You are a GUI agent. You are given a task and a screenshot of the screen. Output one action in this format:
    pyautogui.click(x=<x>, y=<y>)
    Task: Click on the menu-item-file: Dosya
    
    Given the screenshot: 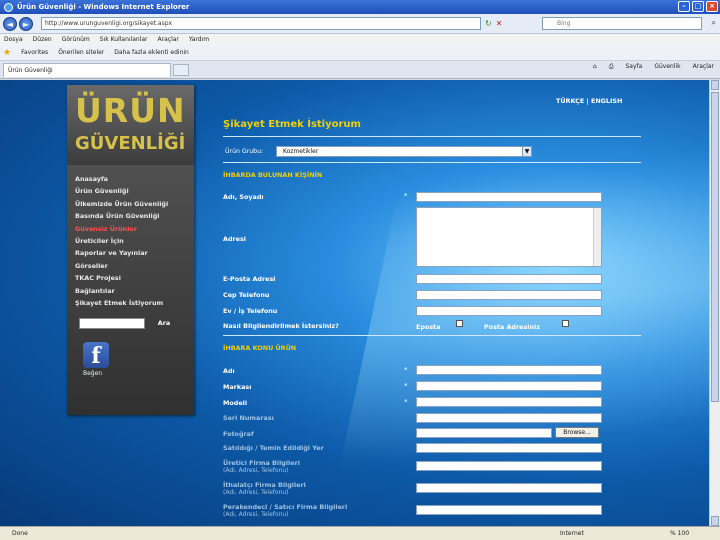 What is the action you would take?
    pyautogui.click(x=13, y=39)
    